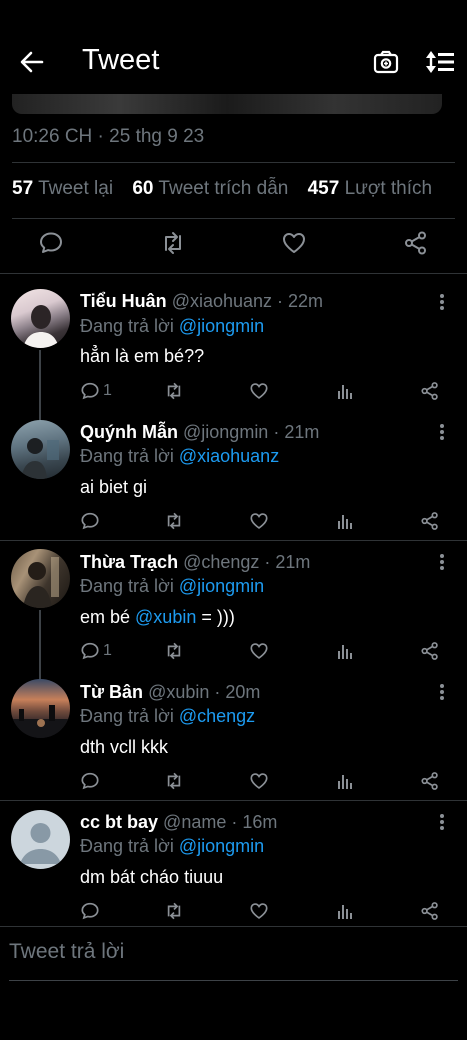  What do you see at coordinates (386, 62) in the screenshot?
I see `camera-icon` at bounding box center [386, 62].